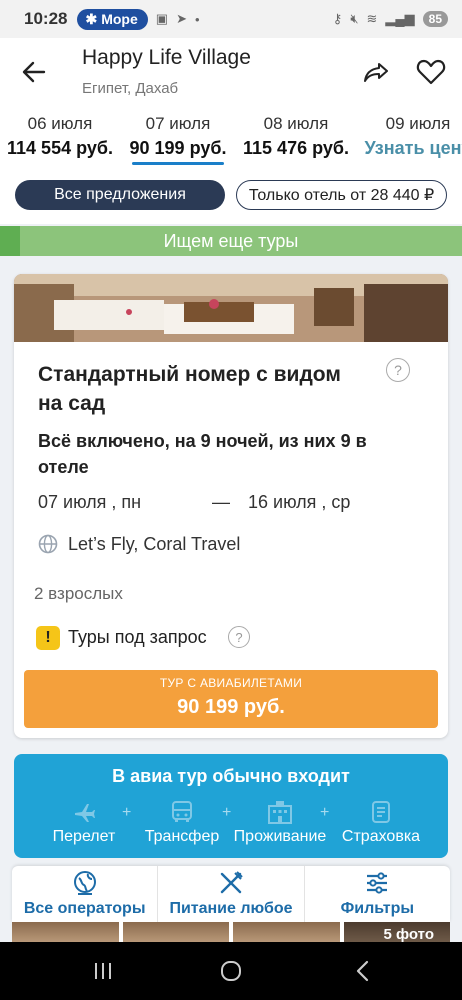  I want to click on photos-count: 5 фото, so click(408, 934).